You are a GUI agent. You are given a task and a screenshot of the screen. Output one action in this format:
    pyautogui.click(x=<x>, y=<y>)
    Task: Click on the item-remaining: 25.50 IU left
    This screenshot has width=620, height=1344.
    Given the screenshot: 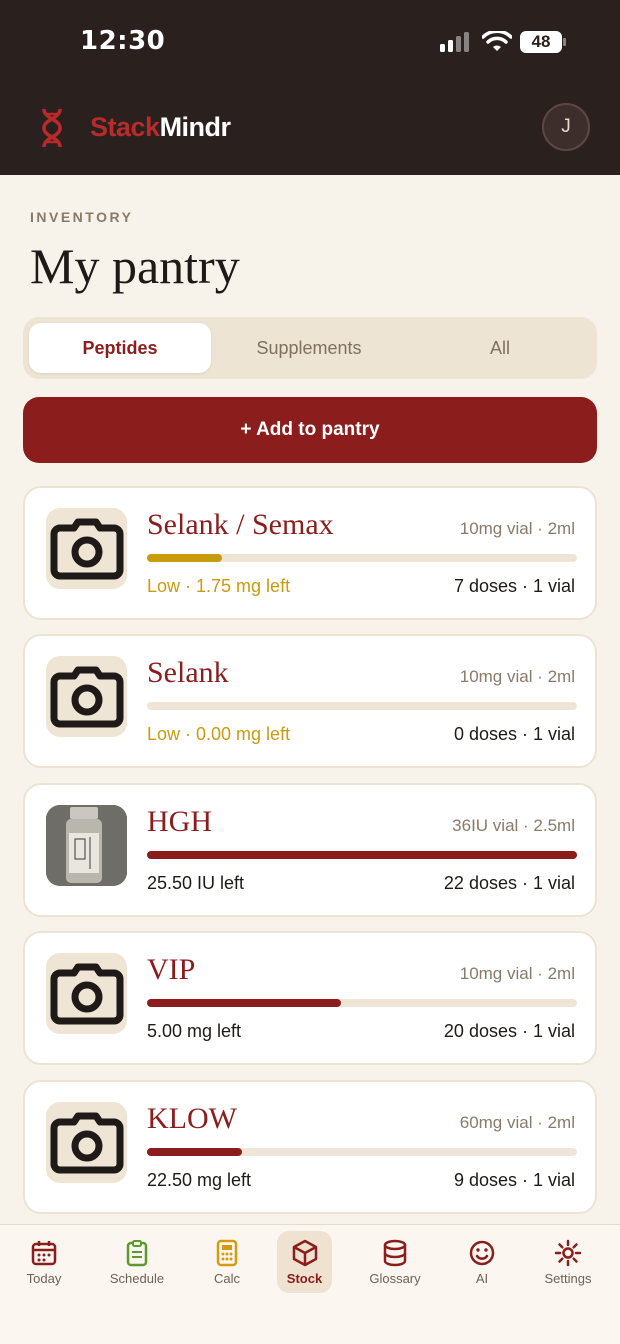 What is the action you would take?
    pyautogui.click(x=196, y=883)
    